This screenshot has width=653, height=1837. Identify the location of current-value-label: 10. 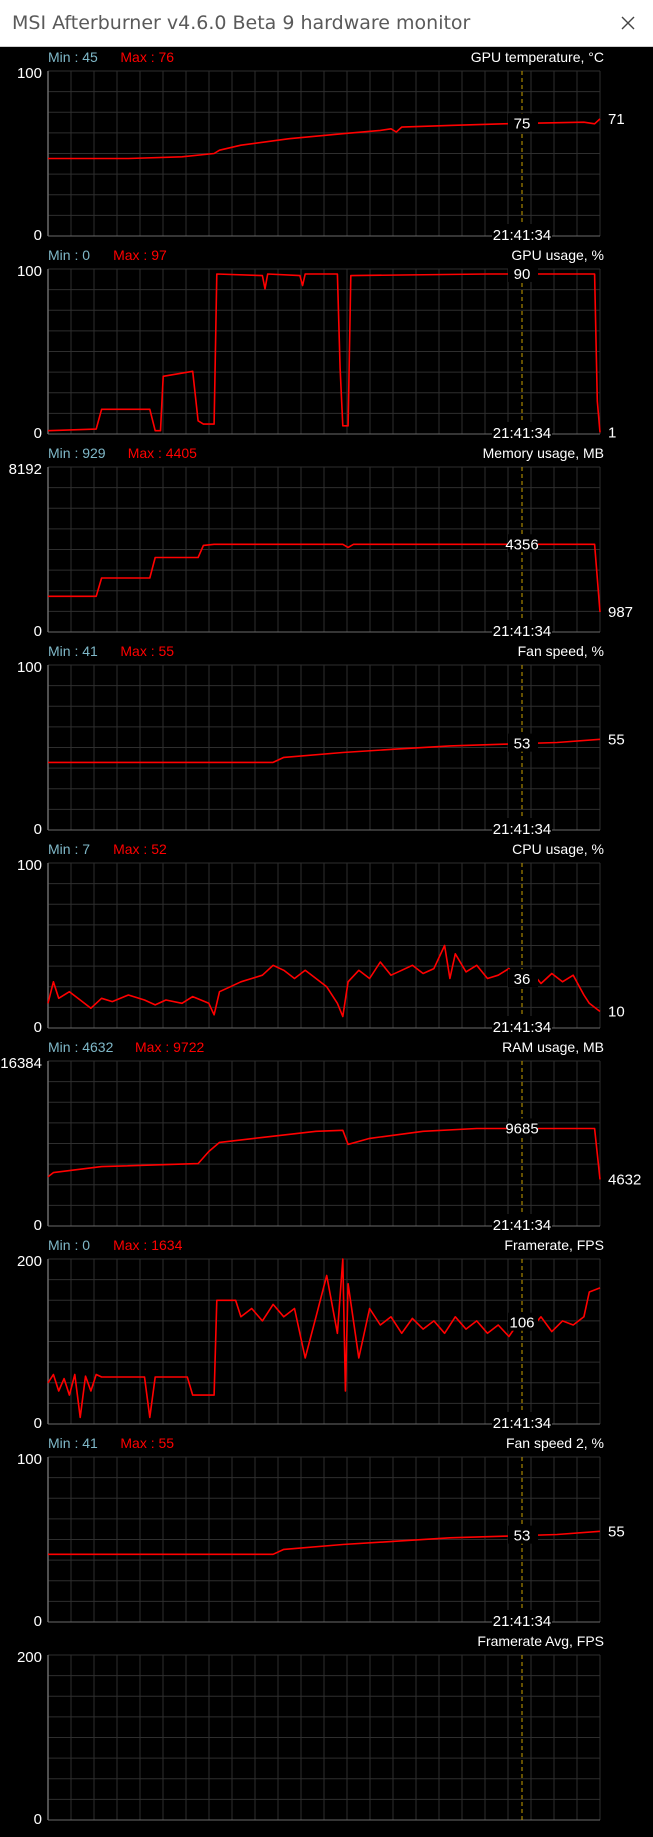
(616, 1012).